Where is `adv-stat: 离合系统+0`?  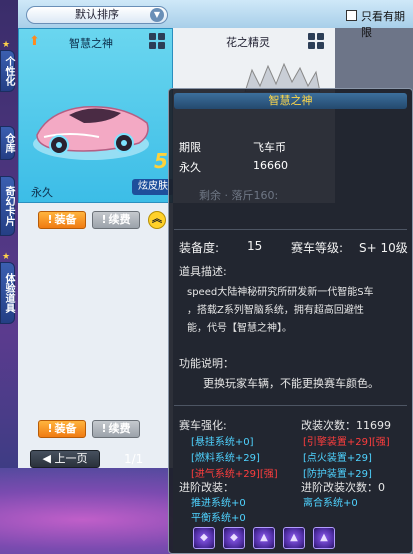
adv-stat: 离合系统+0 is located at coordinates (330, 503).